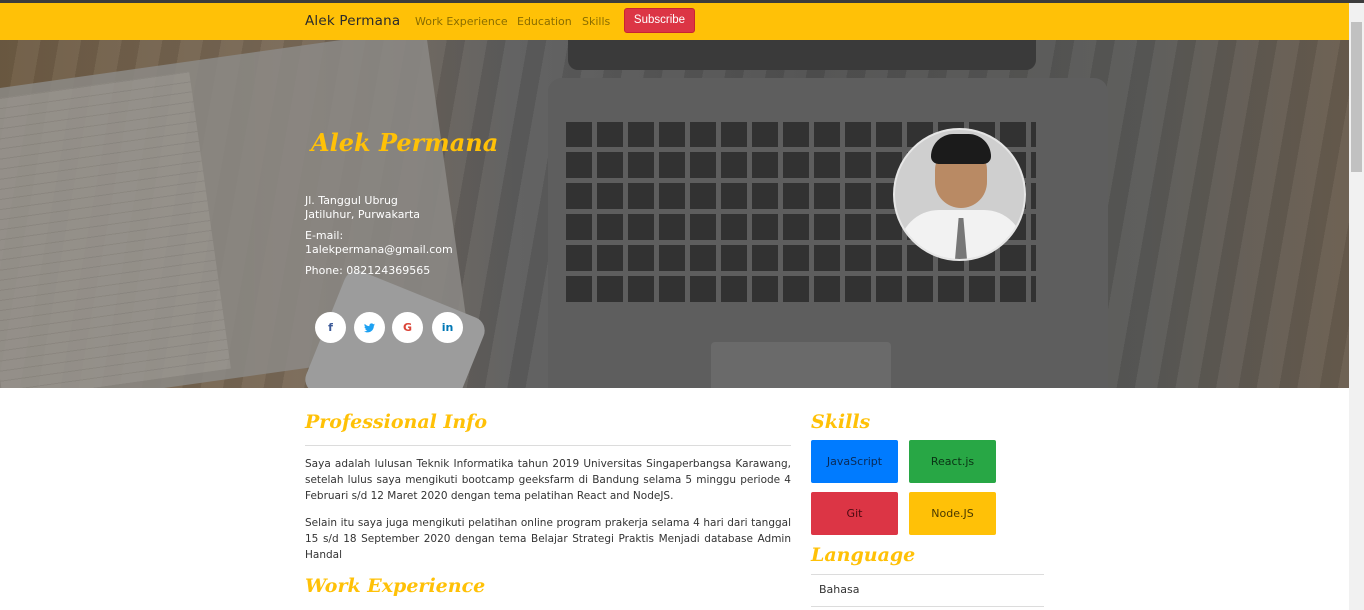 The height and width of the screenshot is (610, 1364). I want to click on scrollbar-thumb, so click(1356, 97).